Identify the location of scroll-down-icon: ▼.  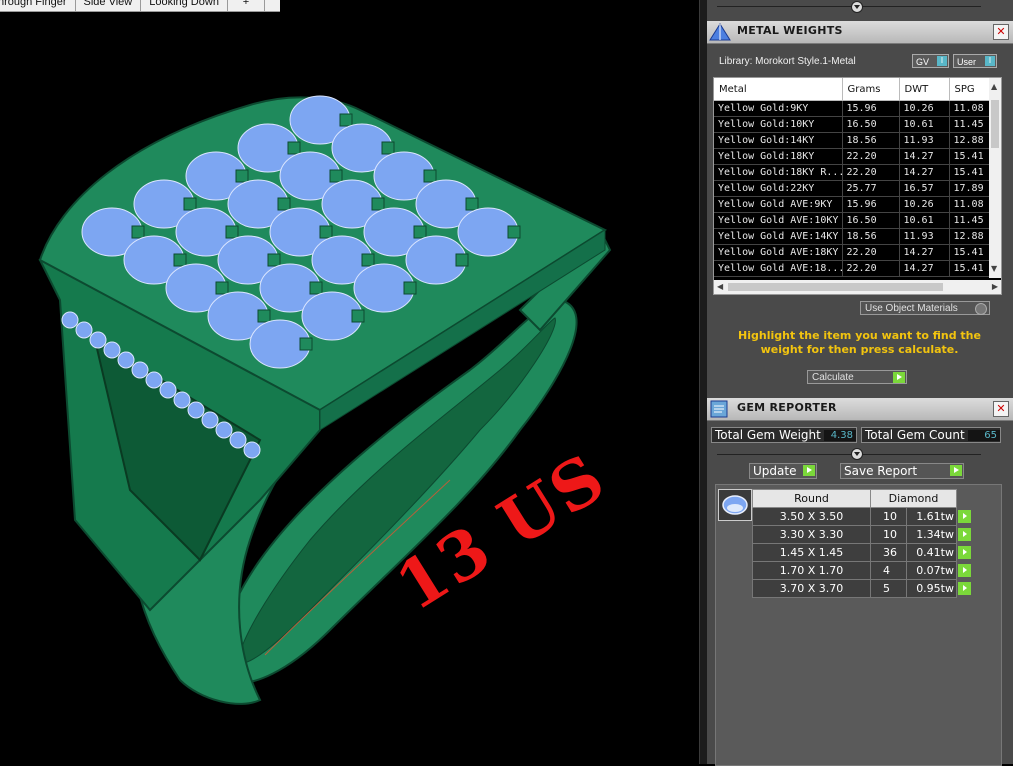
(994, 269).